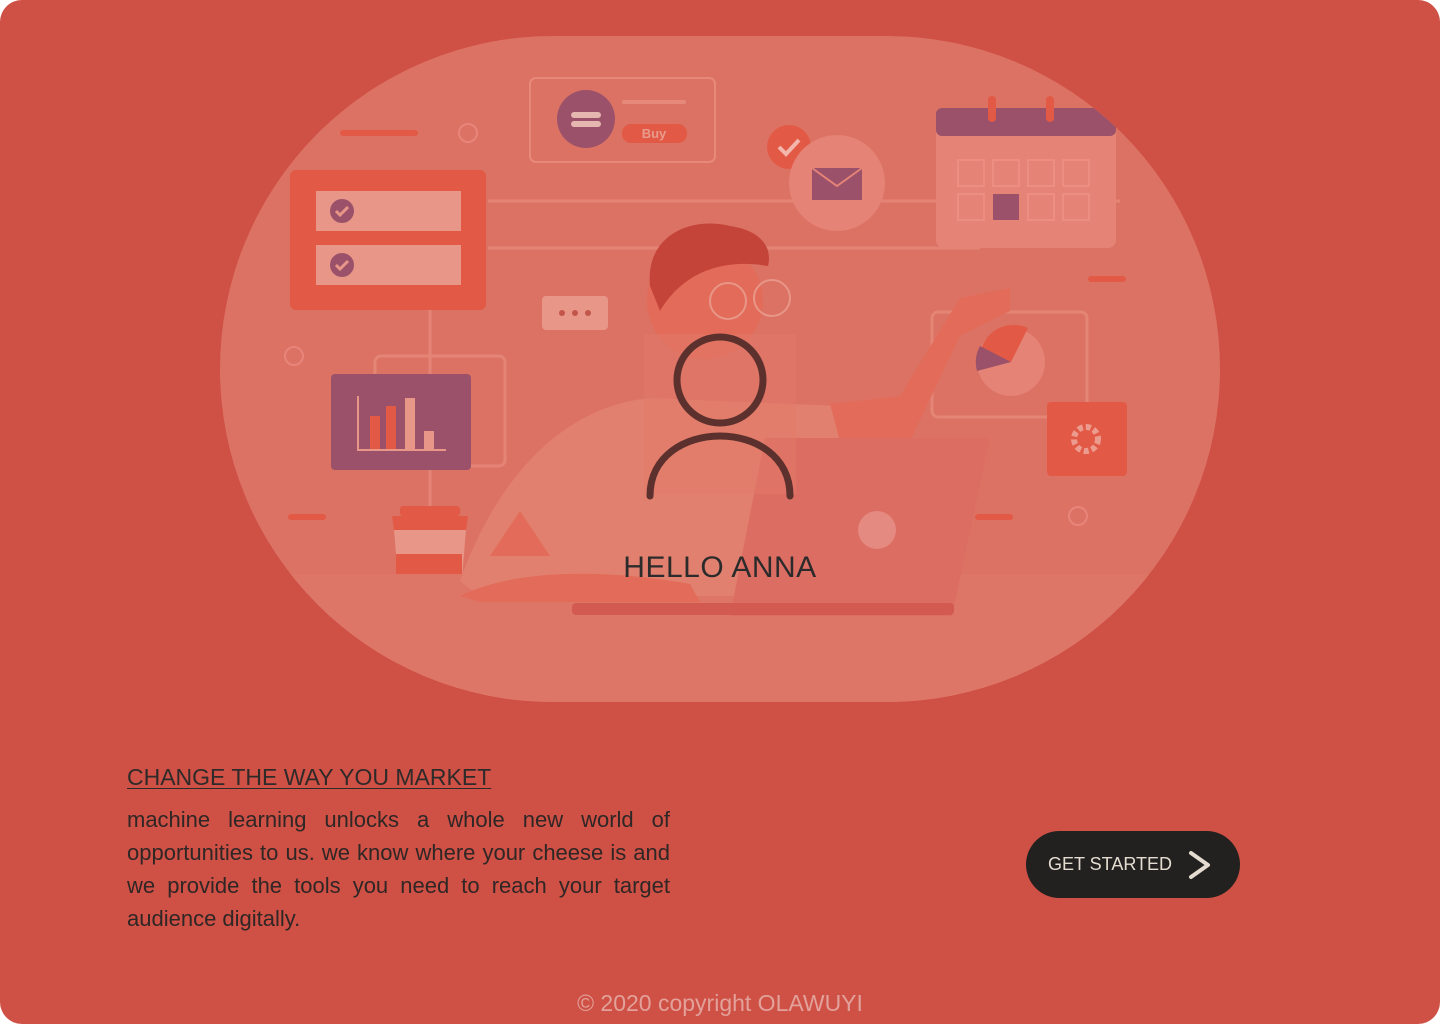 This screenshot has width=1440, height=1024. Describe the element at coordinates (575, 313) in the screenshot. I see `chat-bubble-icon` at that location.